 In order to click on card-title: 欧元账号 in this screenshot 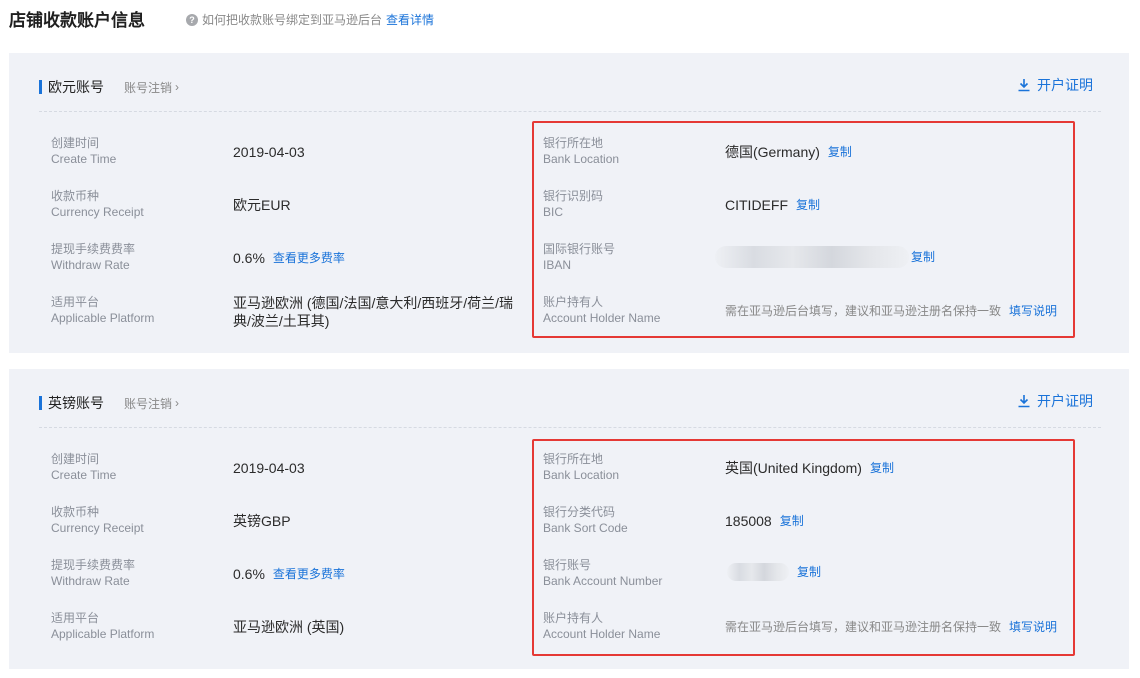, I will do `click(76, 87)`.